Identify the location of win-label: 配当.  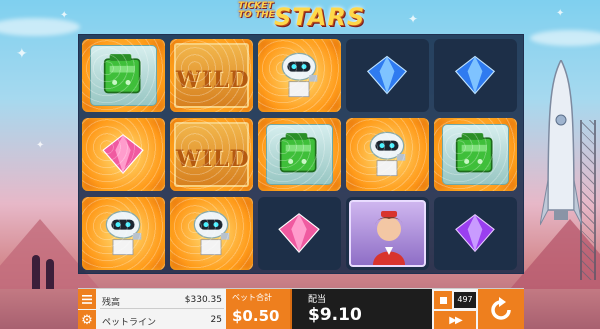
(317, 300).